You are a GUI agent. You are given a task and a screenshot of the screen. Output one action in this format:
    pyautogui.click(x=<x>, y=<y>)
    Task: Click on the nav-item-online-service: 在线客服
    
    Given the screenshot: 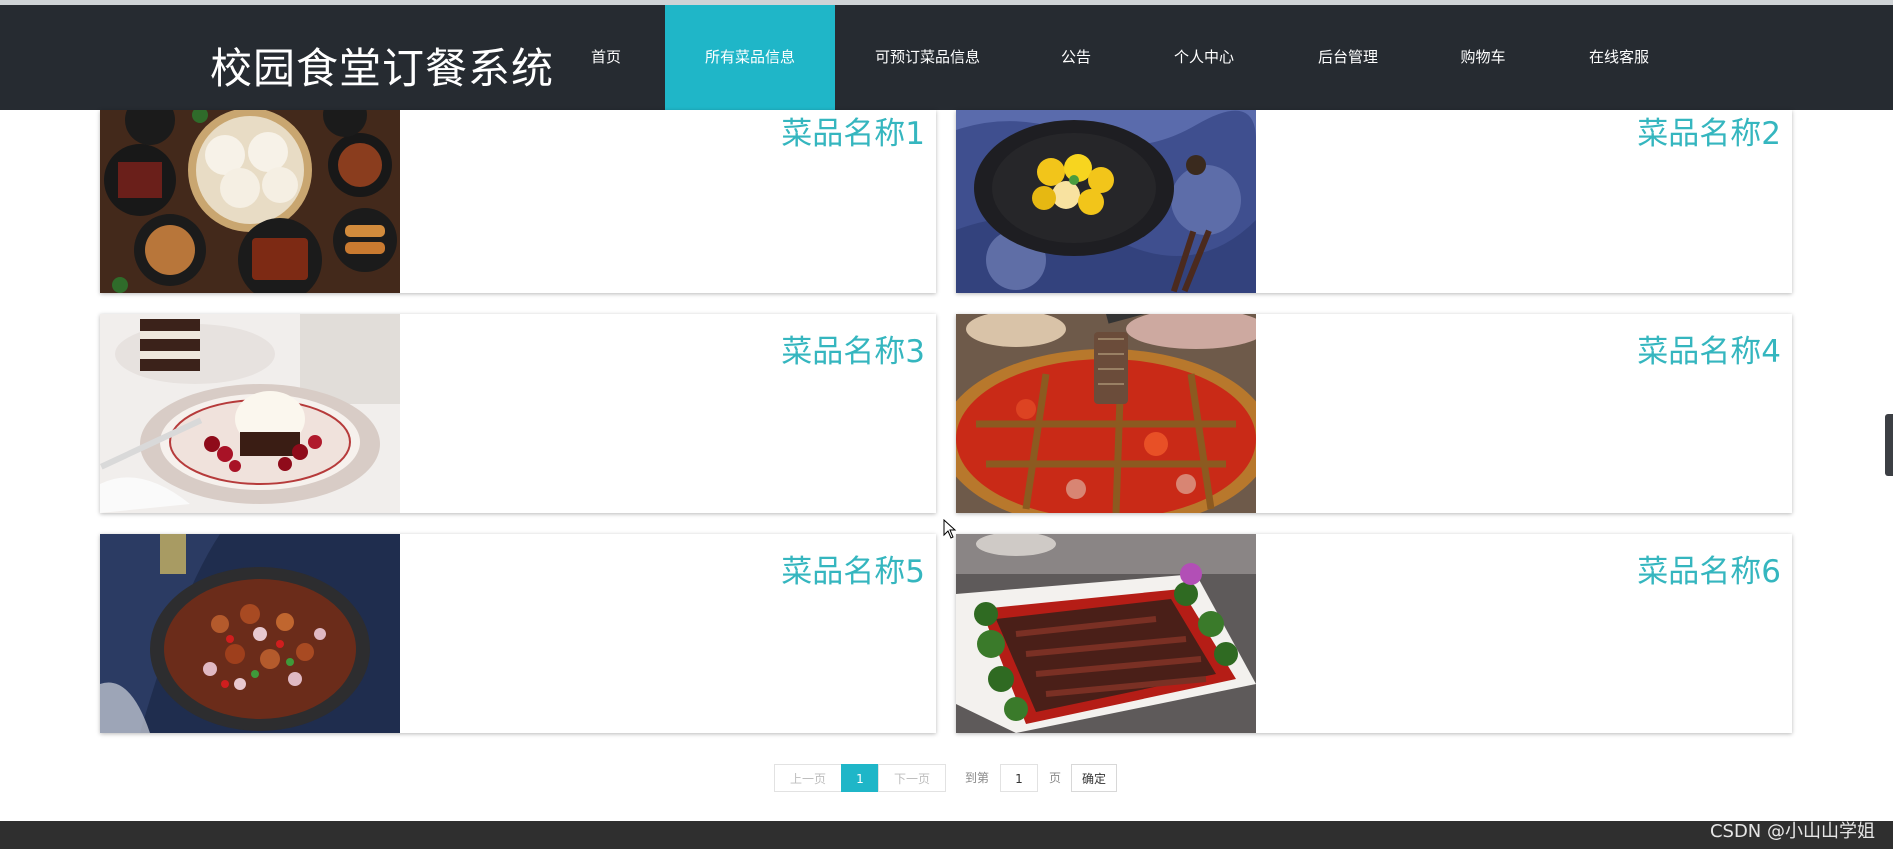 What is the action you would take?
    pyautogui.click(x=1619, y=57)
    